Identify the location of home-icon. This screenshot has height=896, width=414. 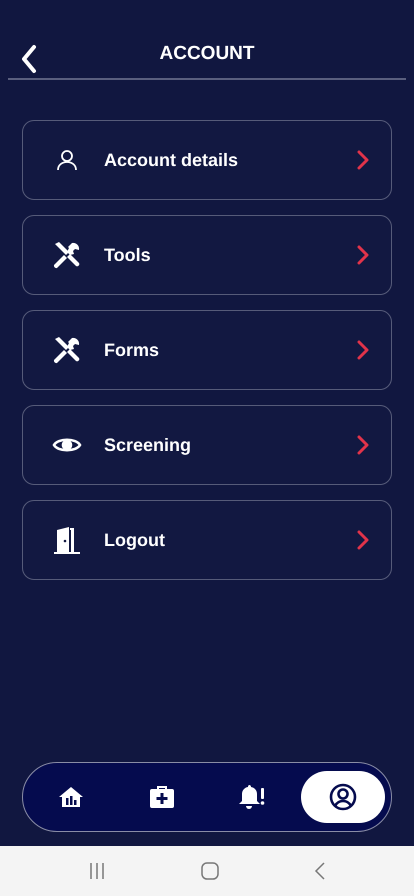
(71, 797).